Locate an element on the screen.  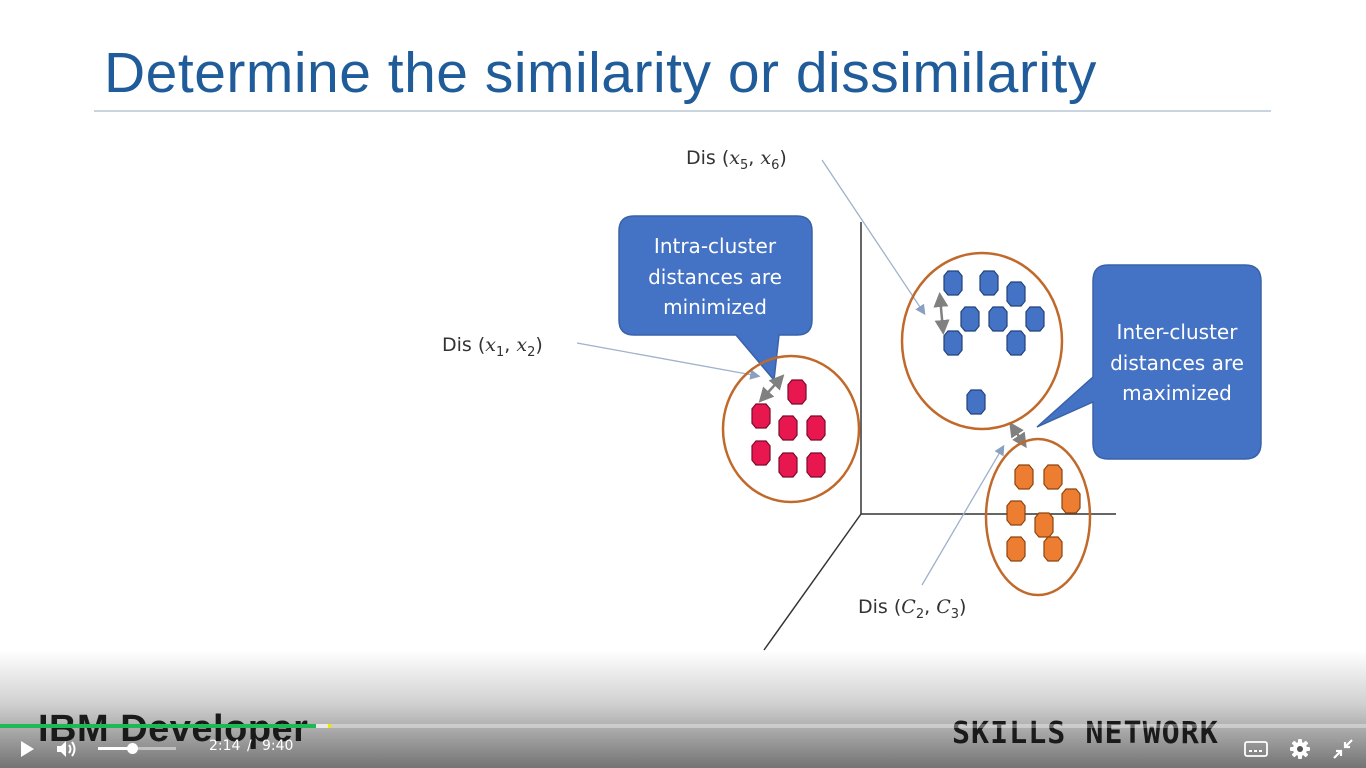
captions-icon is located at coordinates (1256, 749).